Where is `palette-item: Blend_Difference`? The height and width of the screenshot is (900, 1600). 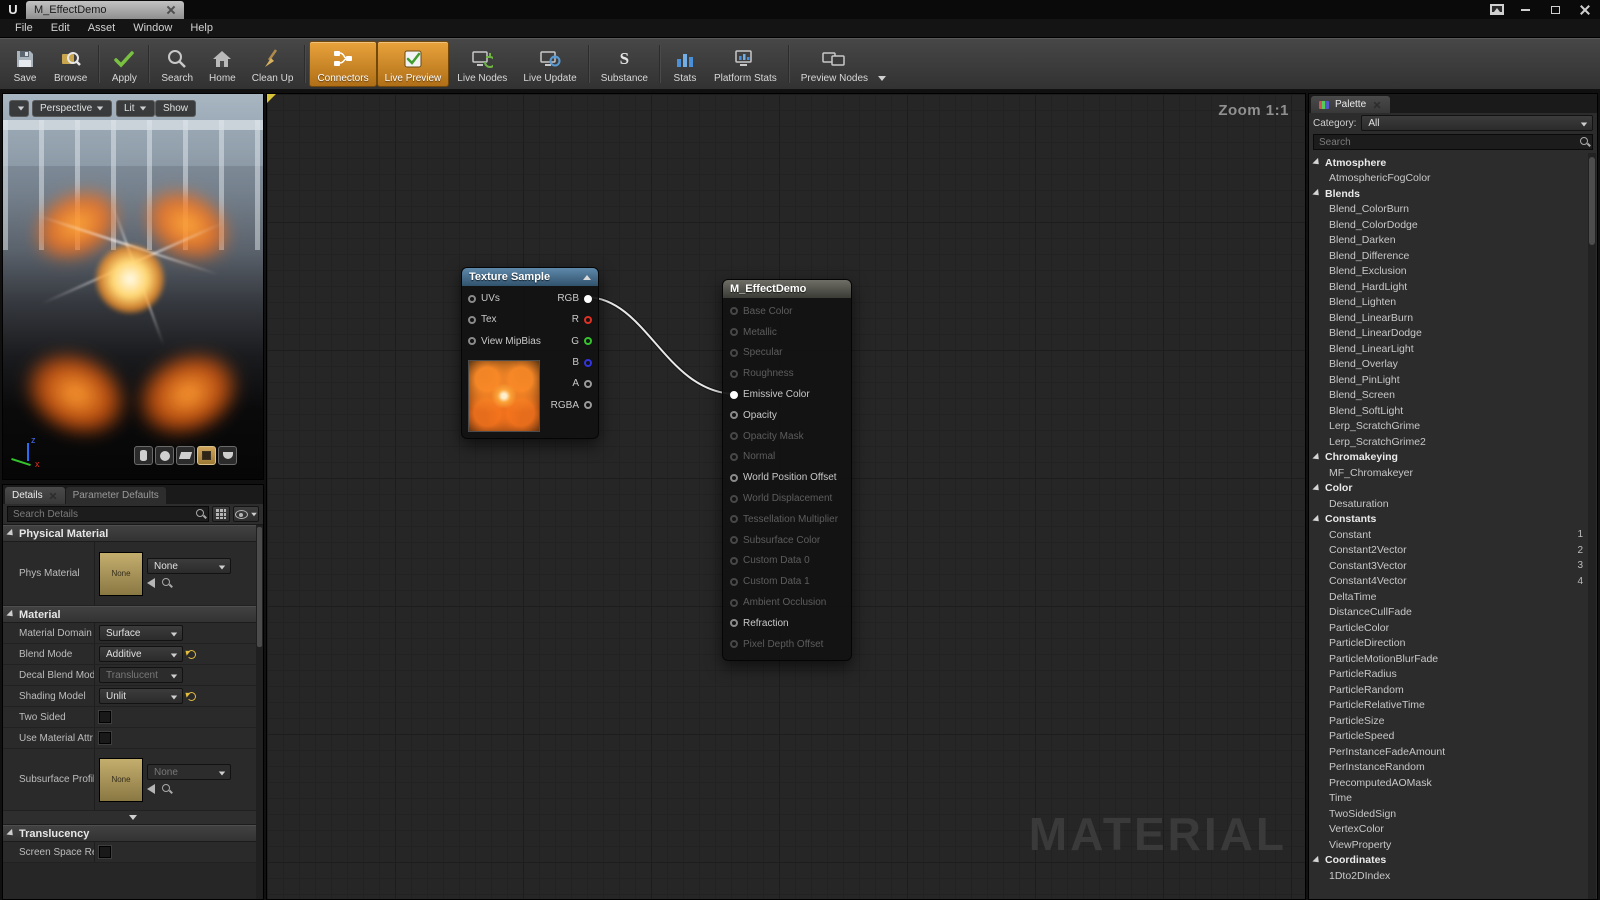
palette-item: Blend_Difference is located at coordinates (1453, 256).